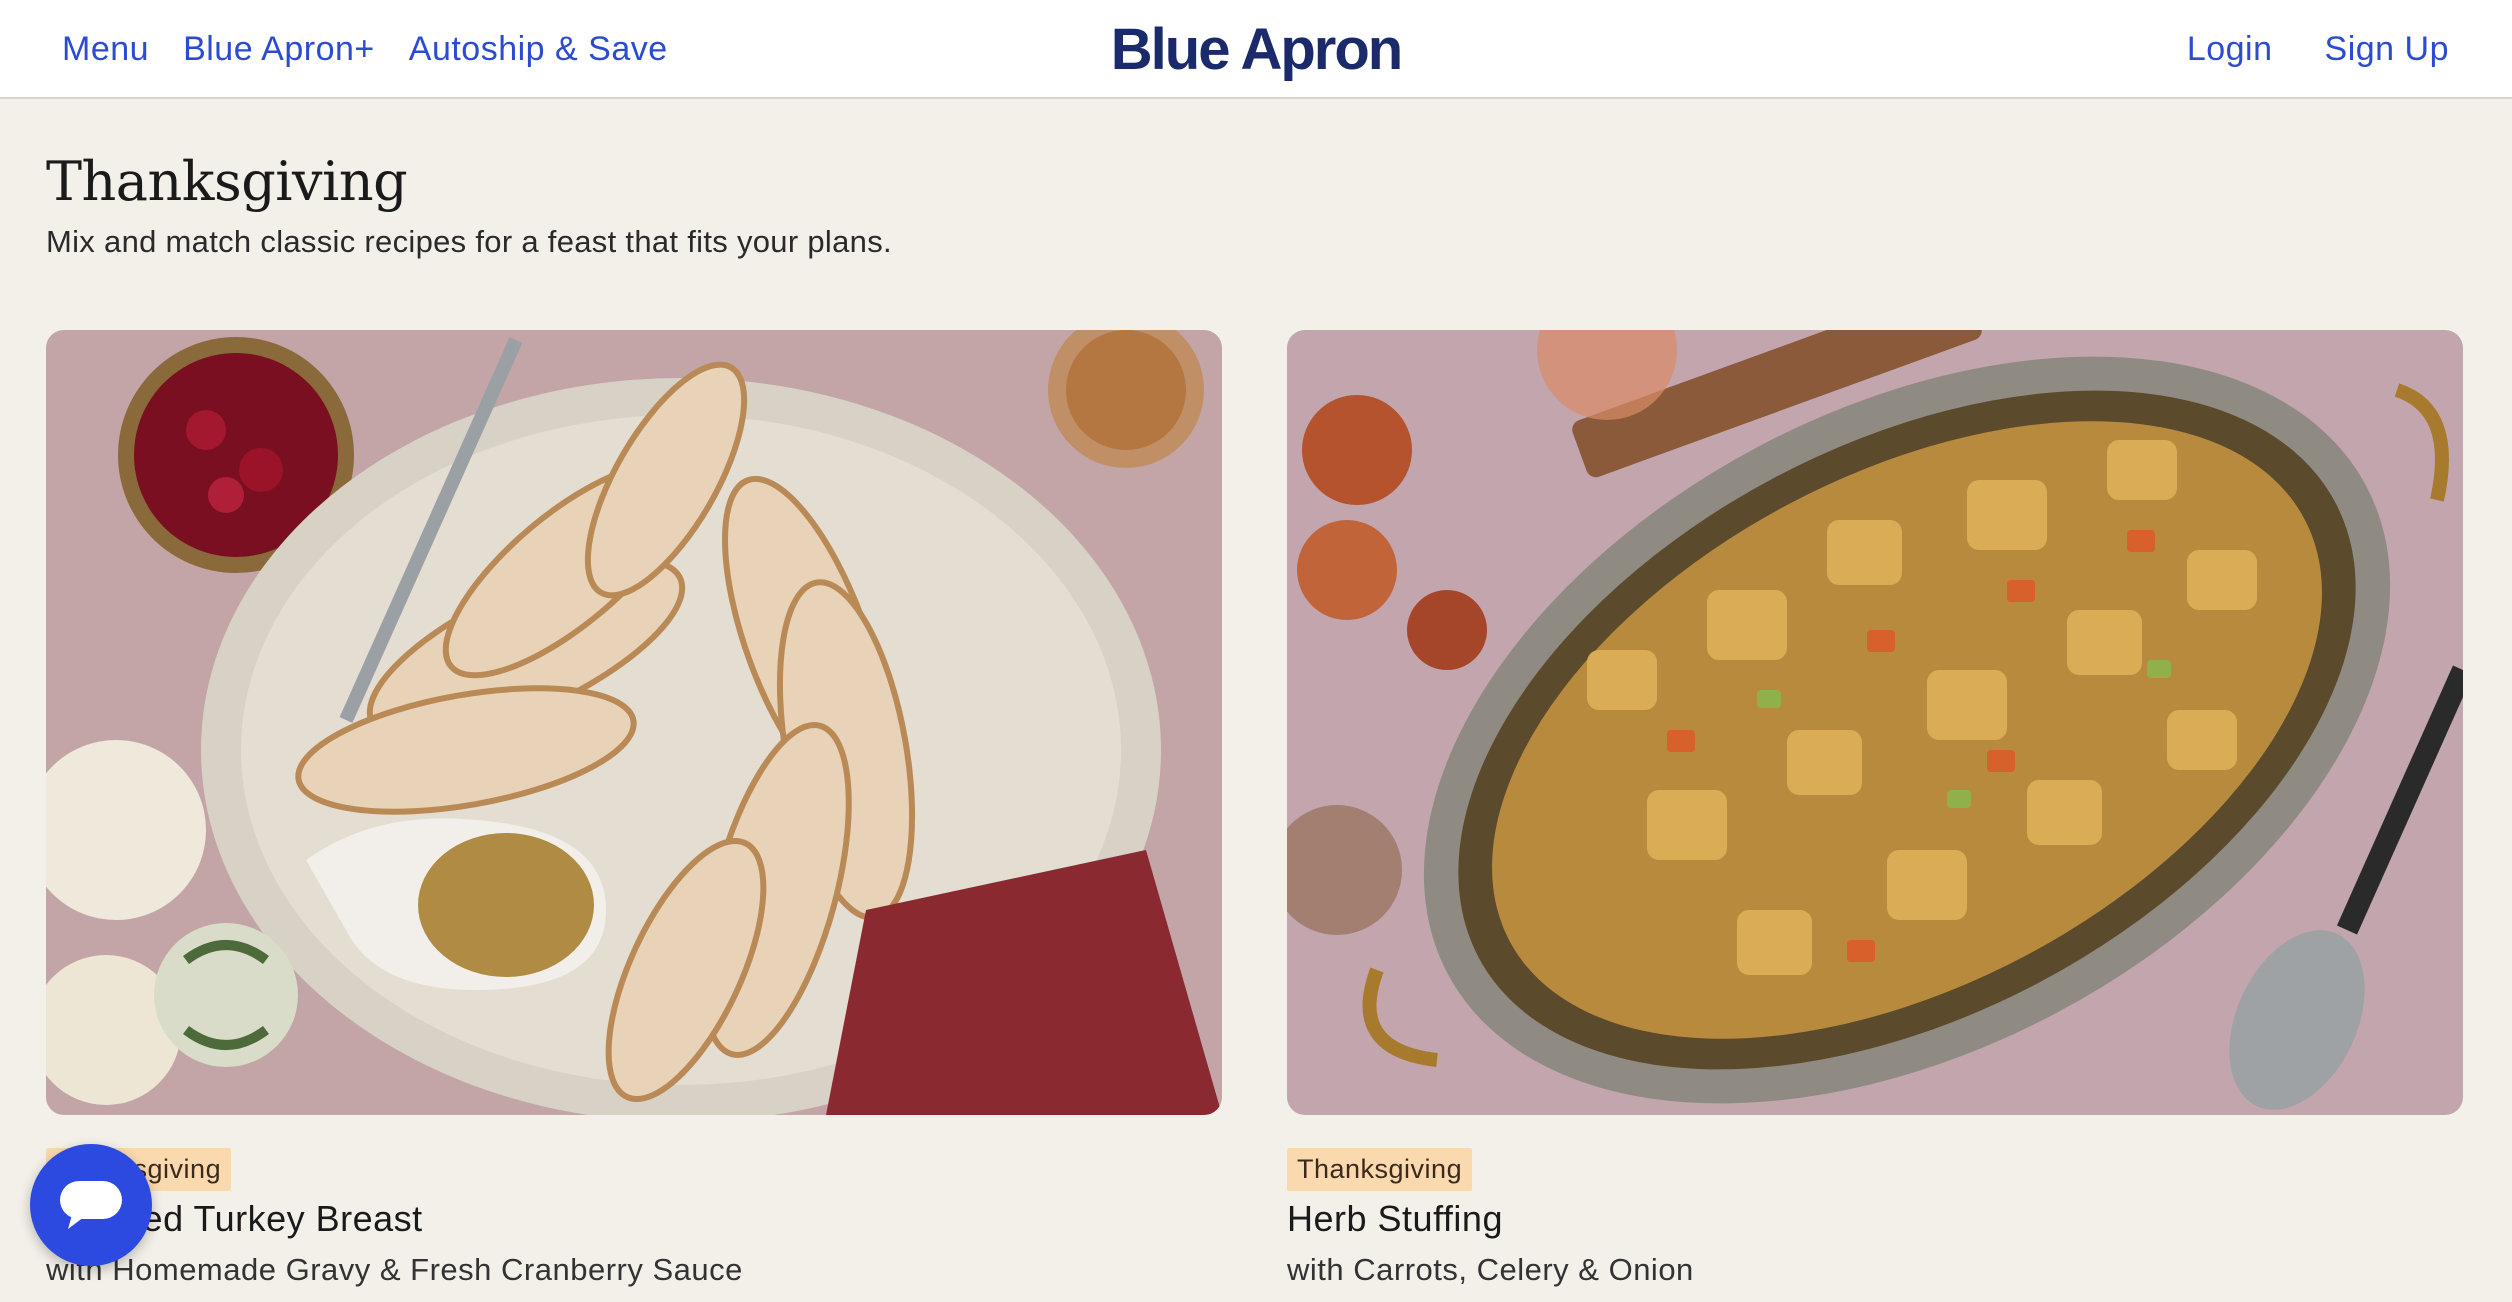  I want to click on recipe-description: with Carrots, Celery & Onion, so click(1490, 1269).